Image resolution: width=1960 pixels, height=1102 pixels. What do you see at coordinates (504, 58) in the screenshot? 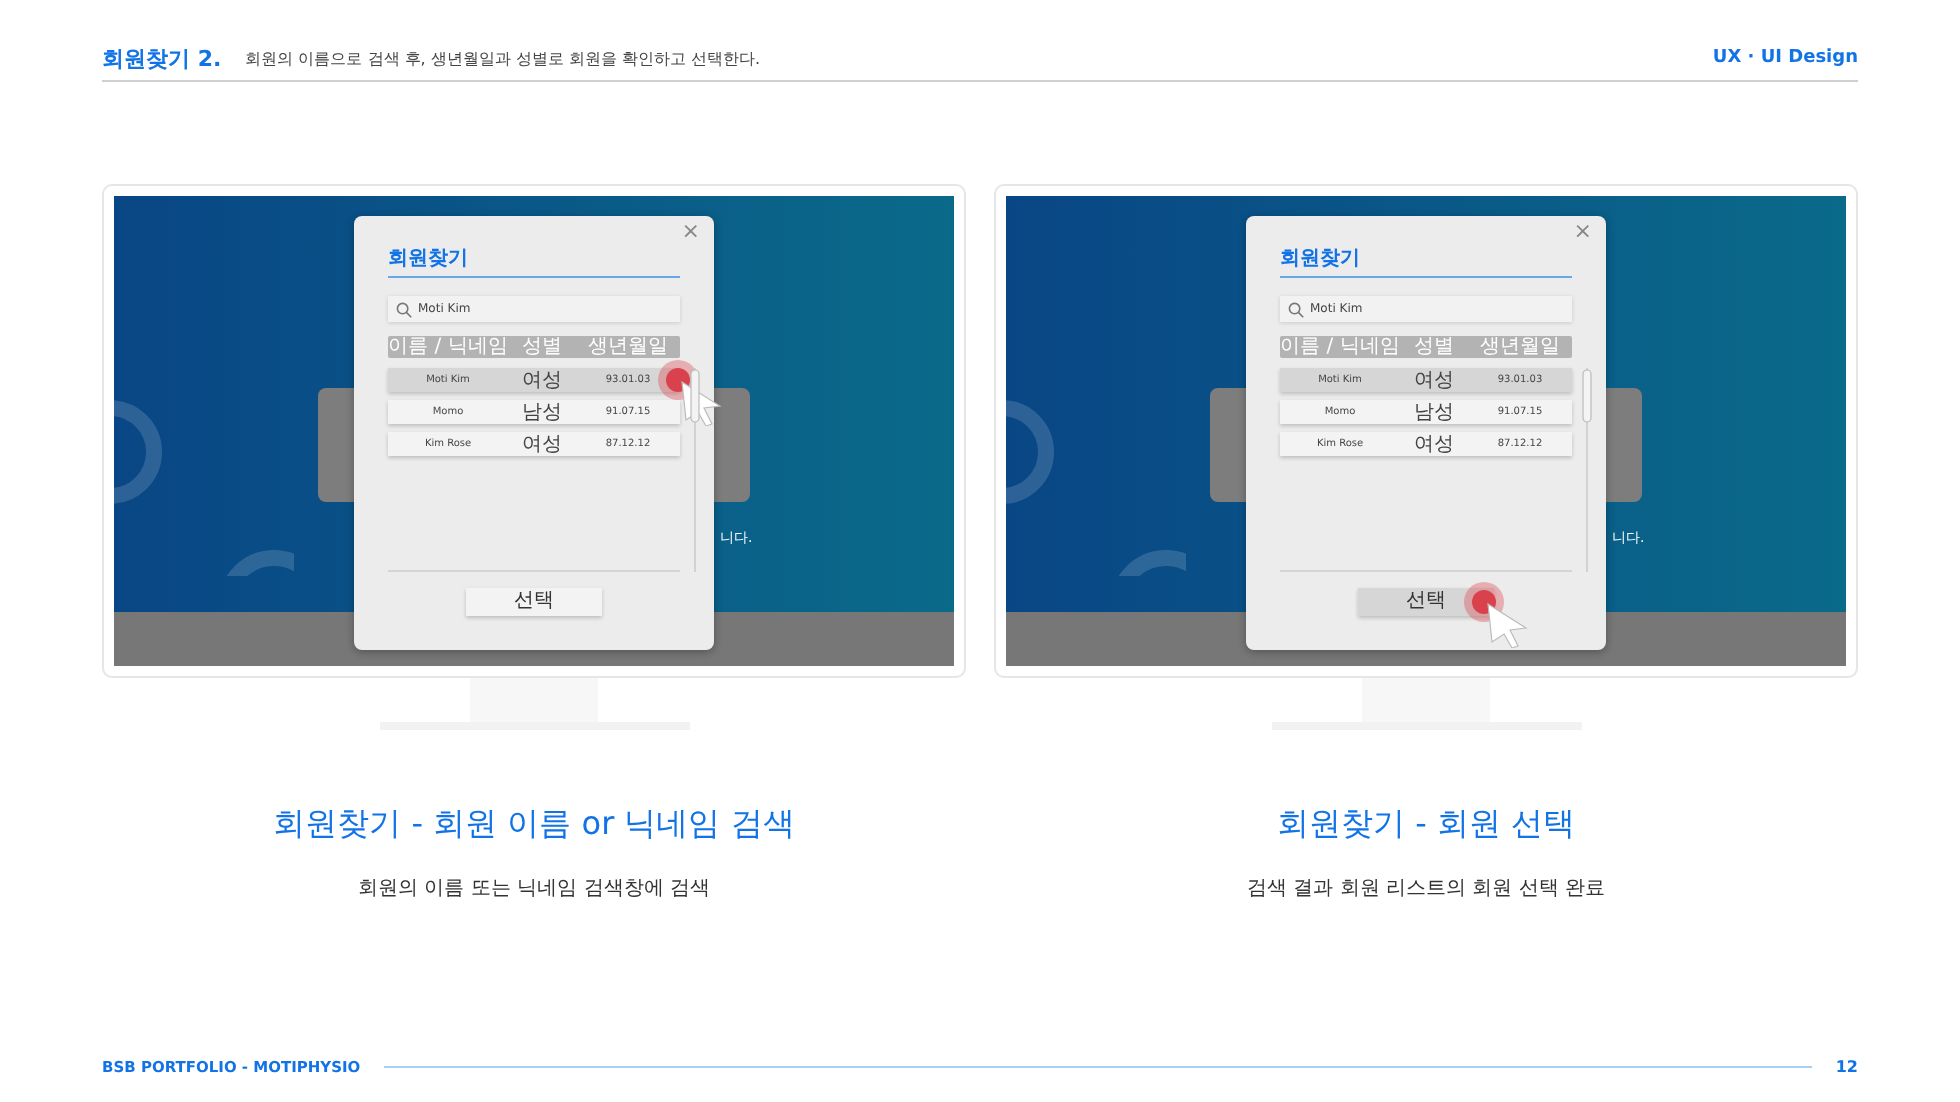
I see `page-description: 회원의 이름으로 검색 후, 생년월일과 성별로 회원을 확인하고 선택한다.` at bounding box center [504, 58].